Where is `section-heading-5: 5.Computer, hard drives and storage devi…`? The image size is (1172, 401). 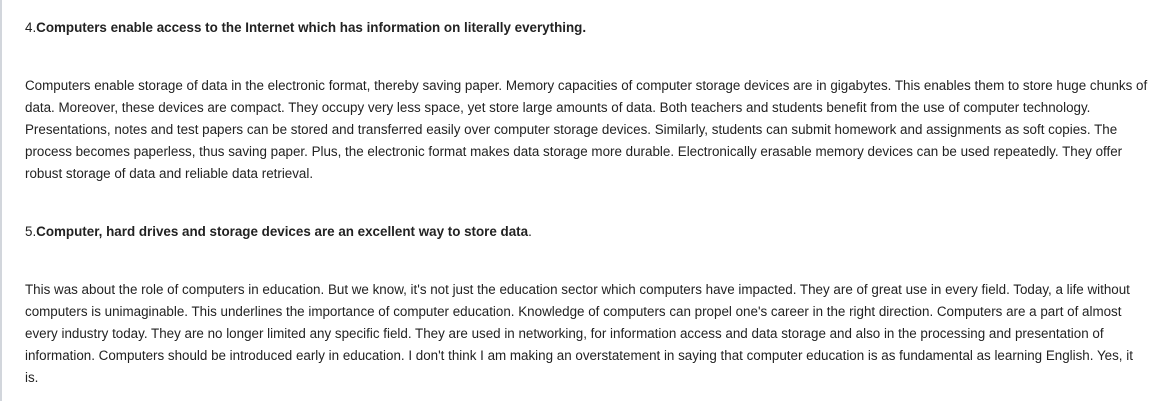 section-heading-5: 5.Computer, hard drives and storage devi… is located at coordinates (278, 232).